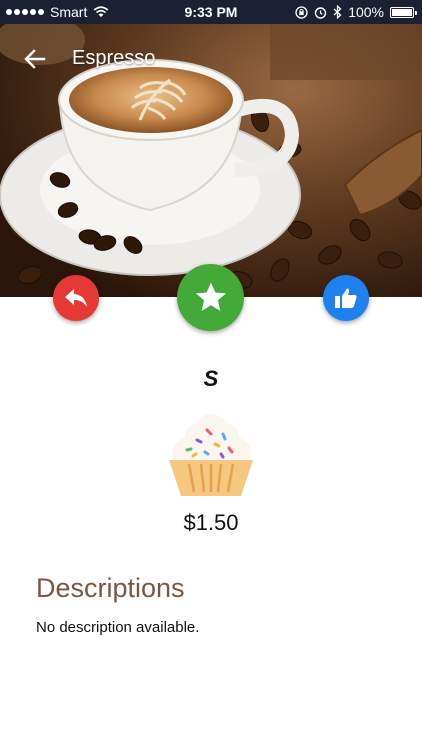  I want to click on status-right: 100%, so click(356, 12).